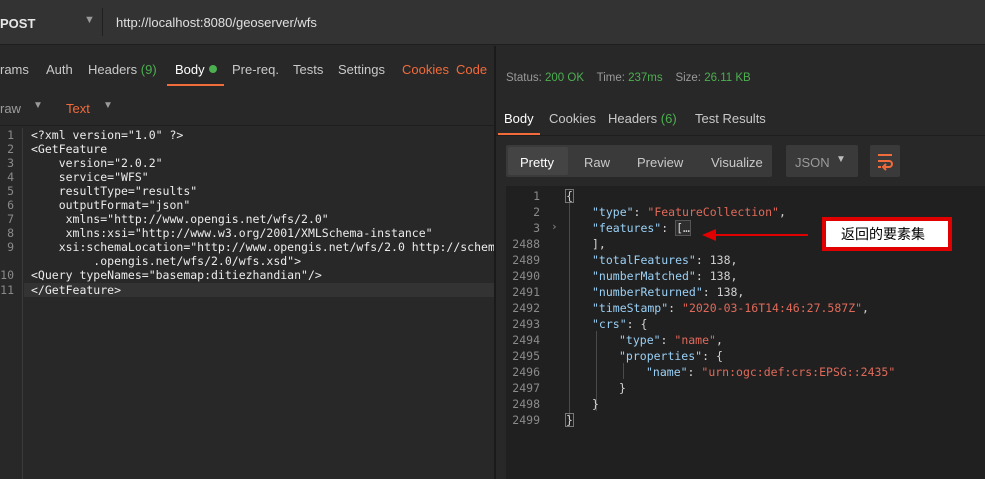  What do you see at coordinates (671, 340) in the screenshot?
I see `json-line: "type": "name",` at bounding box center [671, 340].